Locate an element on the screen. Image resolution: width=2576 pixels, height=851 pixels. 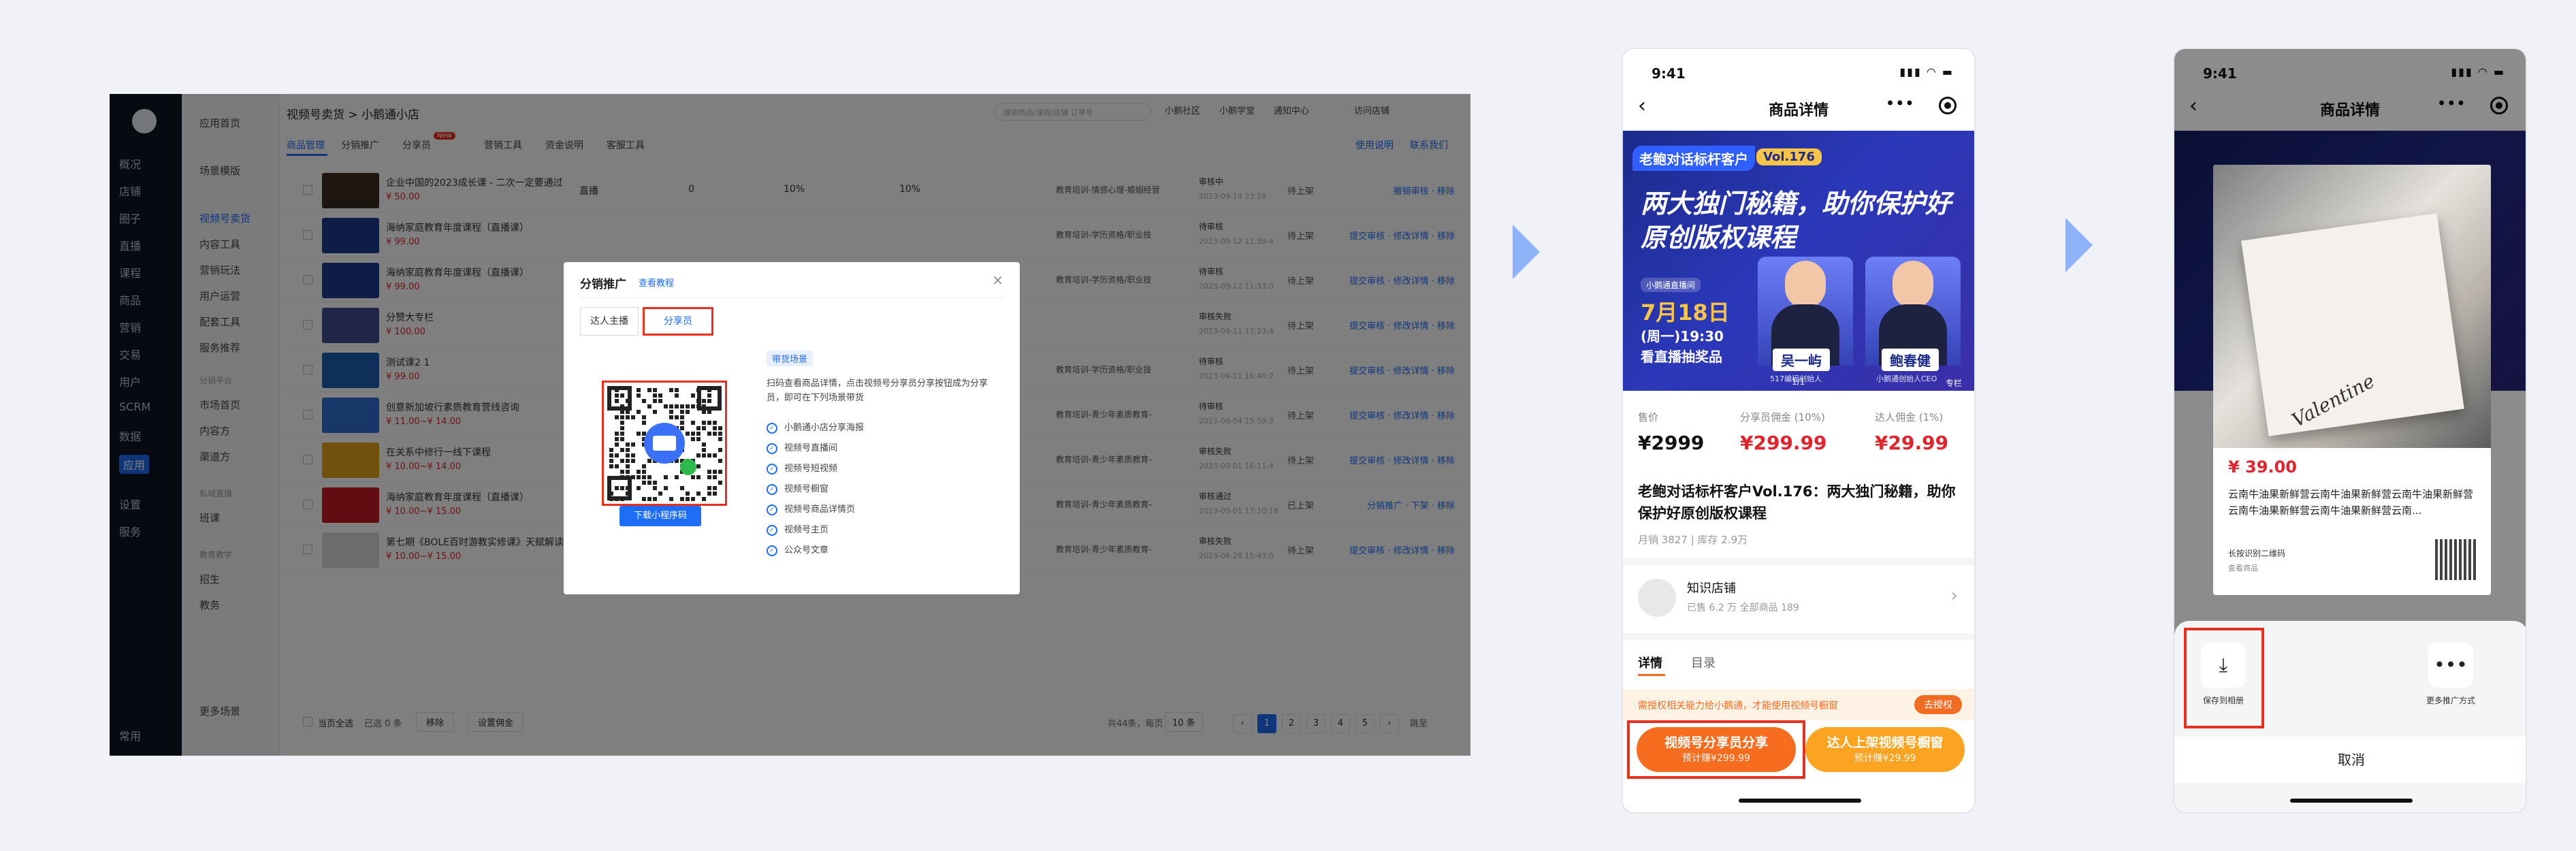
status-icons: ▮▮▮ ◠ ▬ is located at coordinates (1927, 71).